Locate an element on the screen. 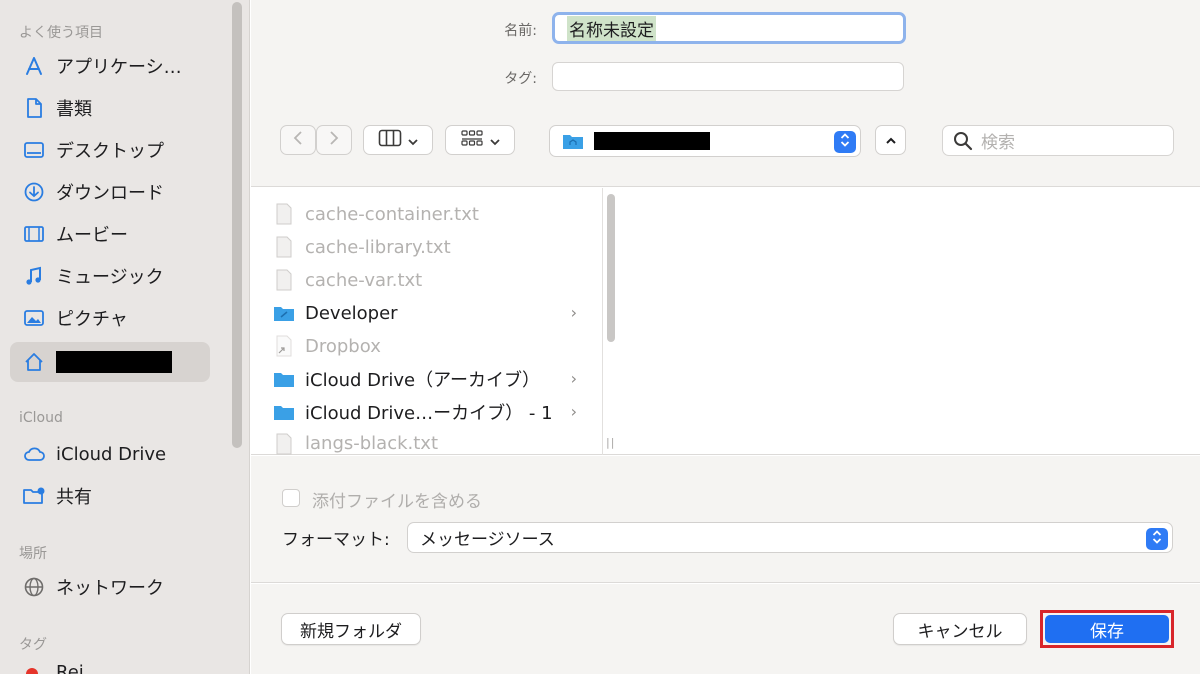 Image resolution: width=1200 pixels, height=674 pixels. applications-icon is located at coordinates (34, 66).